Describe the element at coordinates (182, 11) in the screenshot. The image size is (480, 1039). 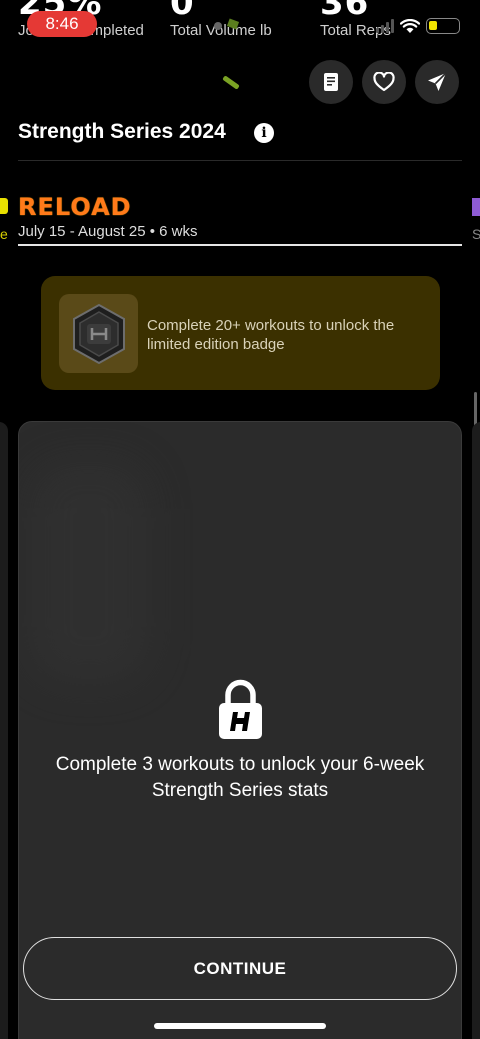
I see `stat-value: 0` at that location.